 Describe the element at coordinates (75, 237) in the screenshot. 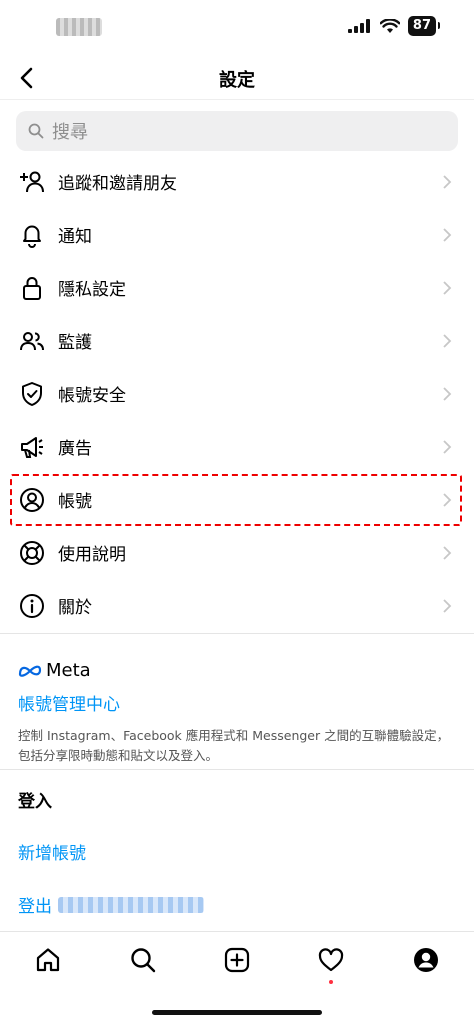

I see `menu-item-label: 通知` at that location.